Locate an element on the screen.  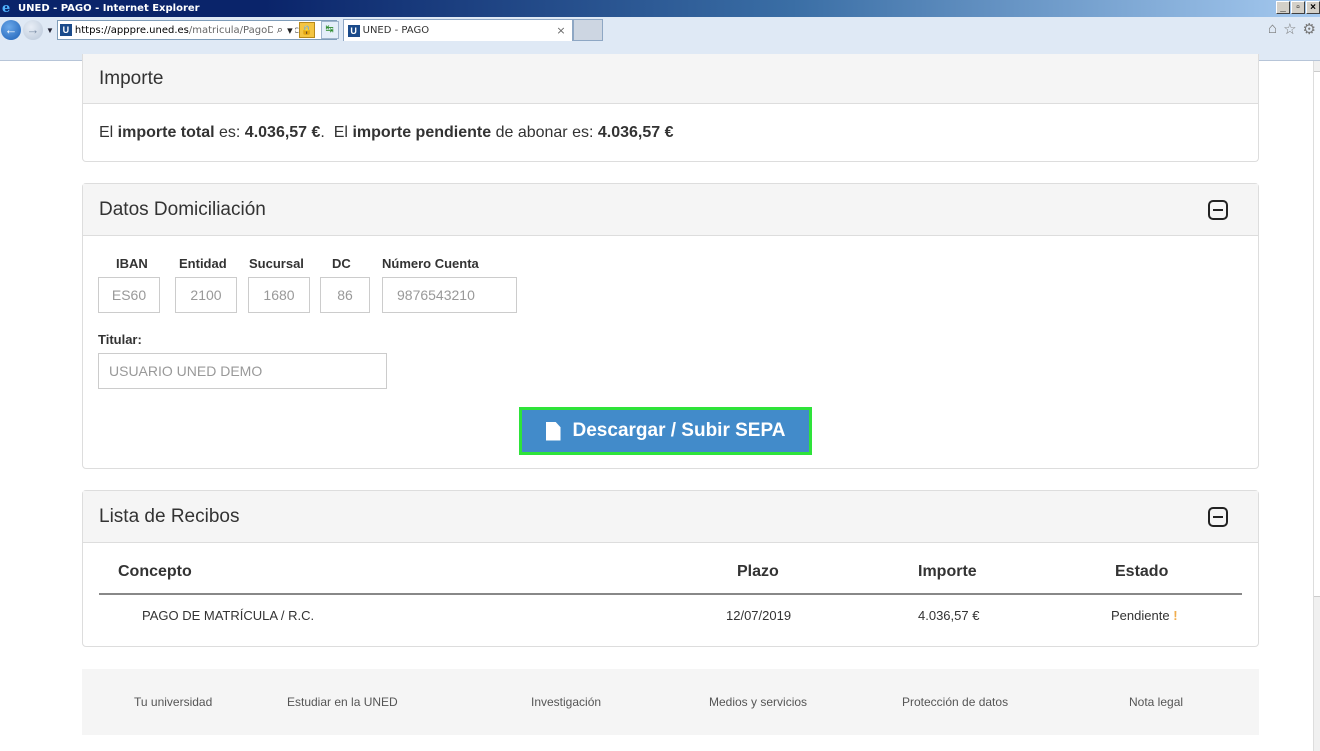
window-controls: _ ▫ × is located at coordinates (1298, 7).